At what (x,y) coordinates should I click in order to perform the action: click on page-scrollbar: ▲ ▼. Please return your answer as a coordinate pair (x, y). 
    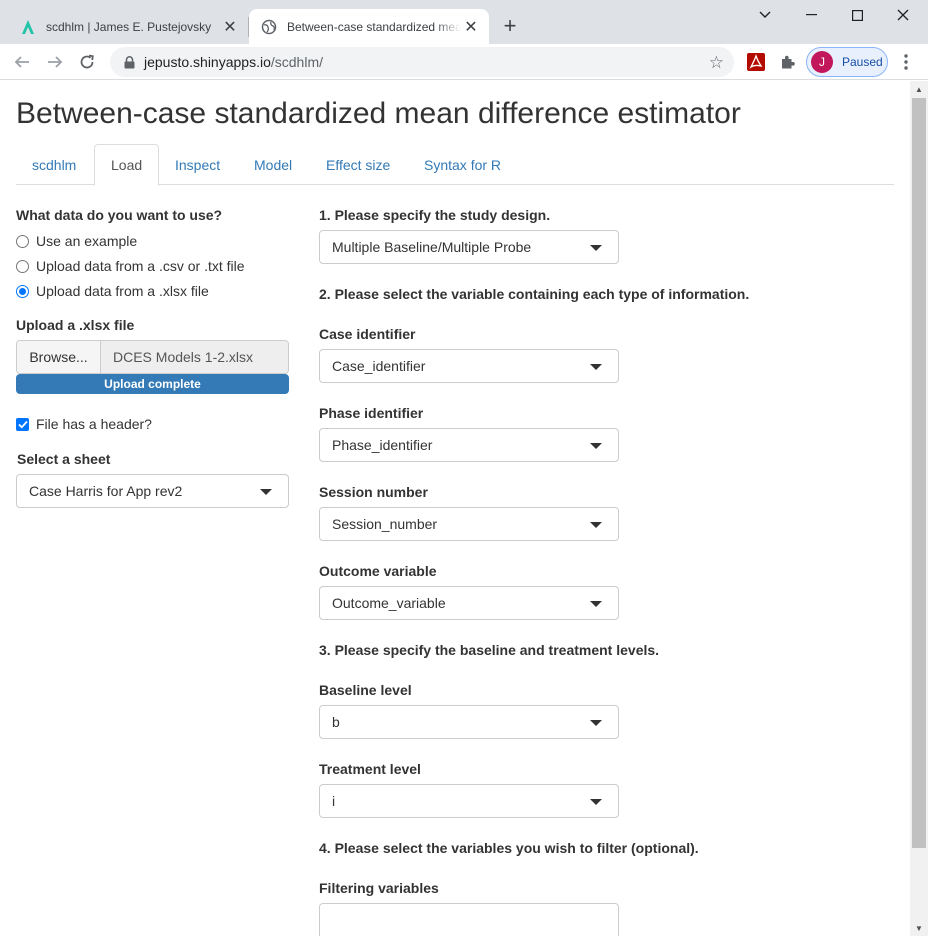
    Looking at the image, I should click on (919, 508).